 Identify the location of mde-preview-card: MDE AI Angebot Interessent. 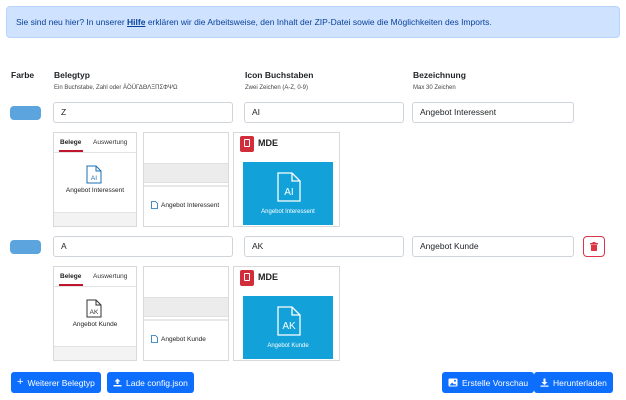
(286, 179).